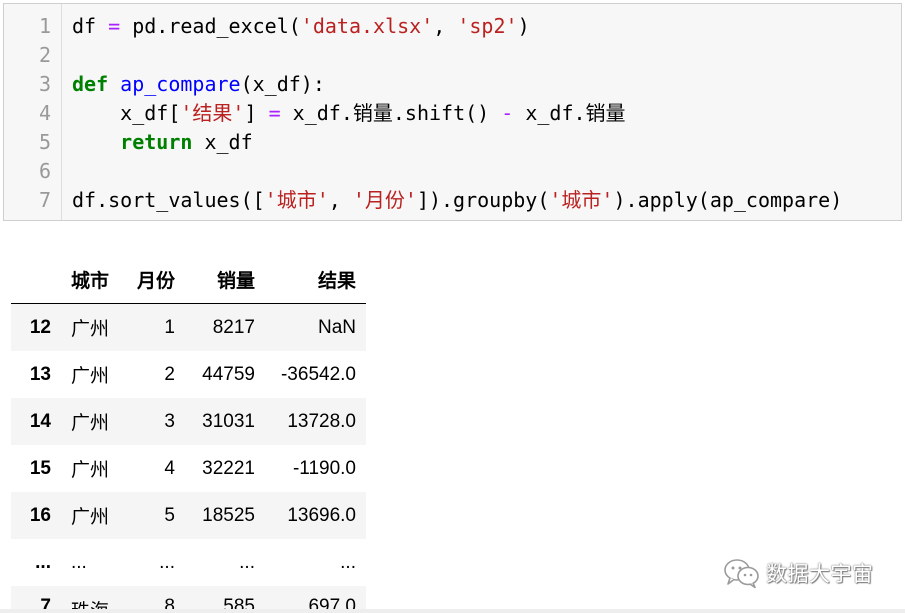 The height and width of the screenshot is (613, 905). I want to click on code-token: x_df[, so click(150, 113).